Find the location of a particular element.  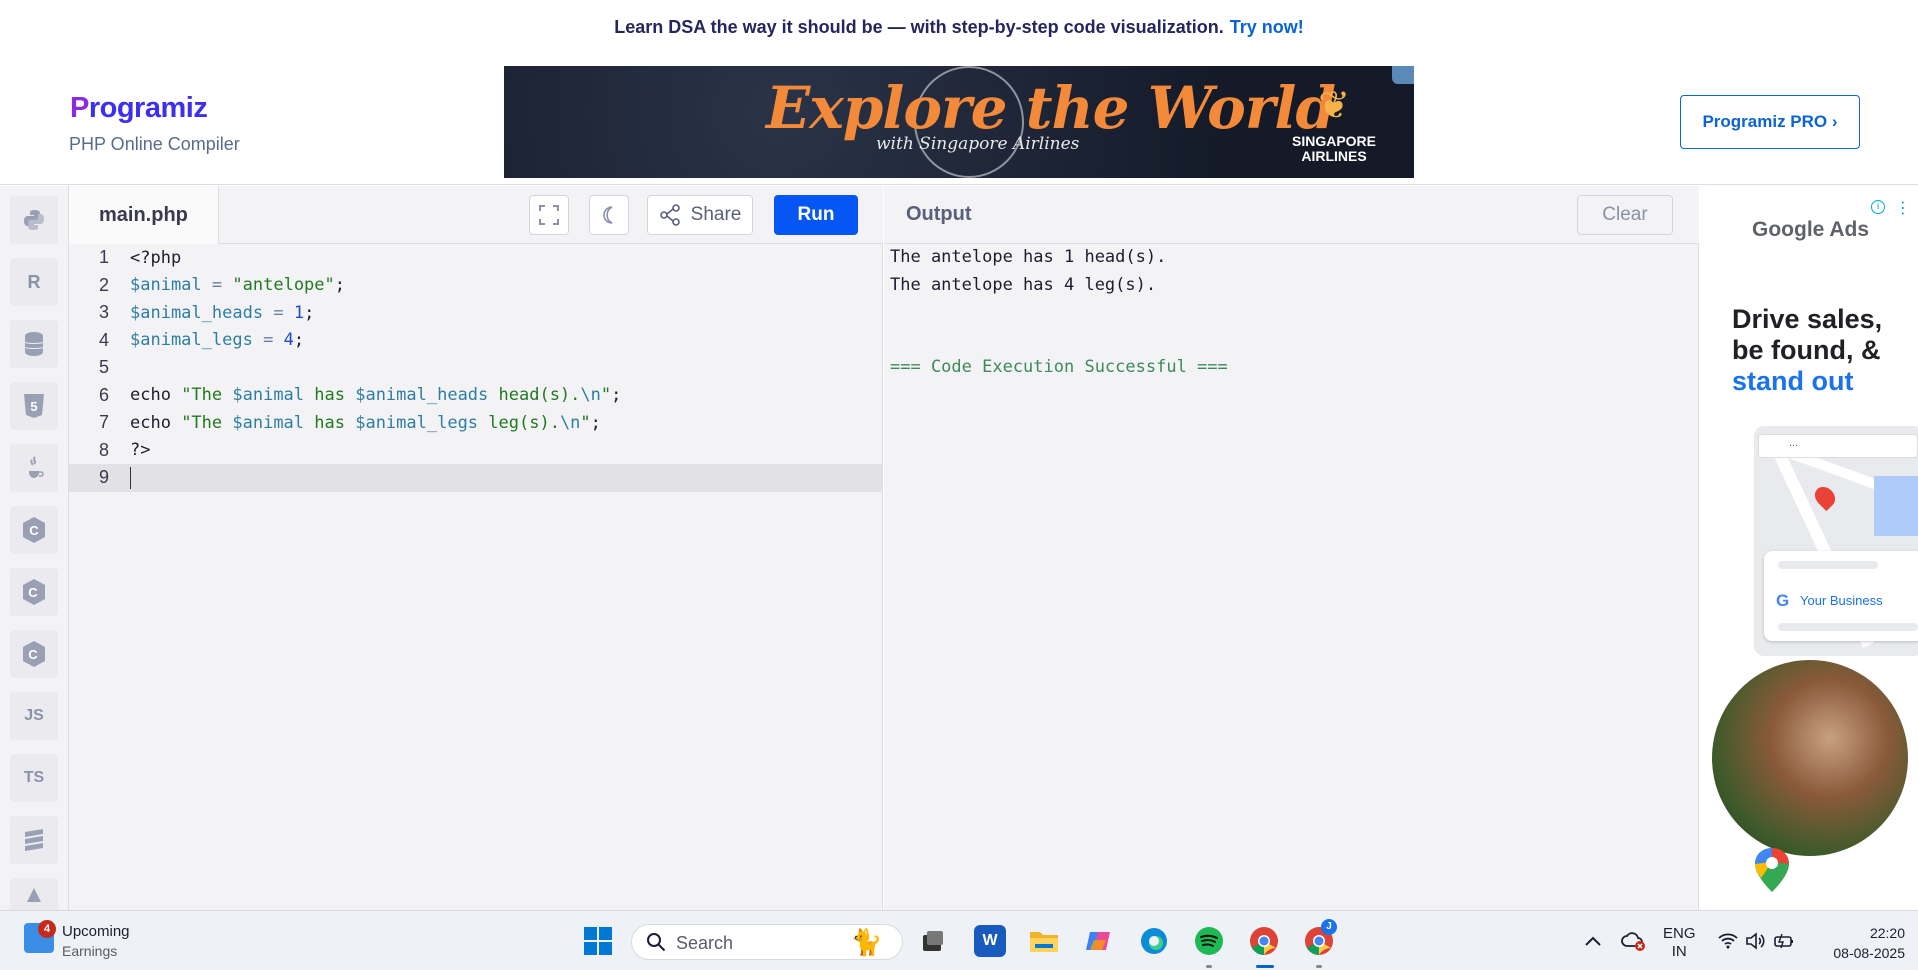

expand-icon is located at coordinates (549, 215).